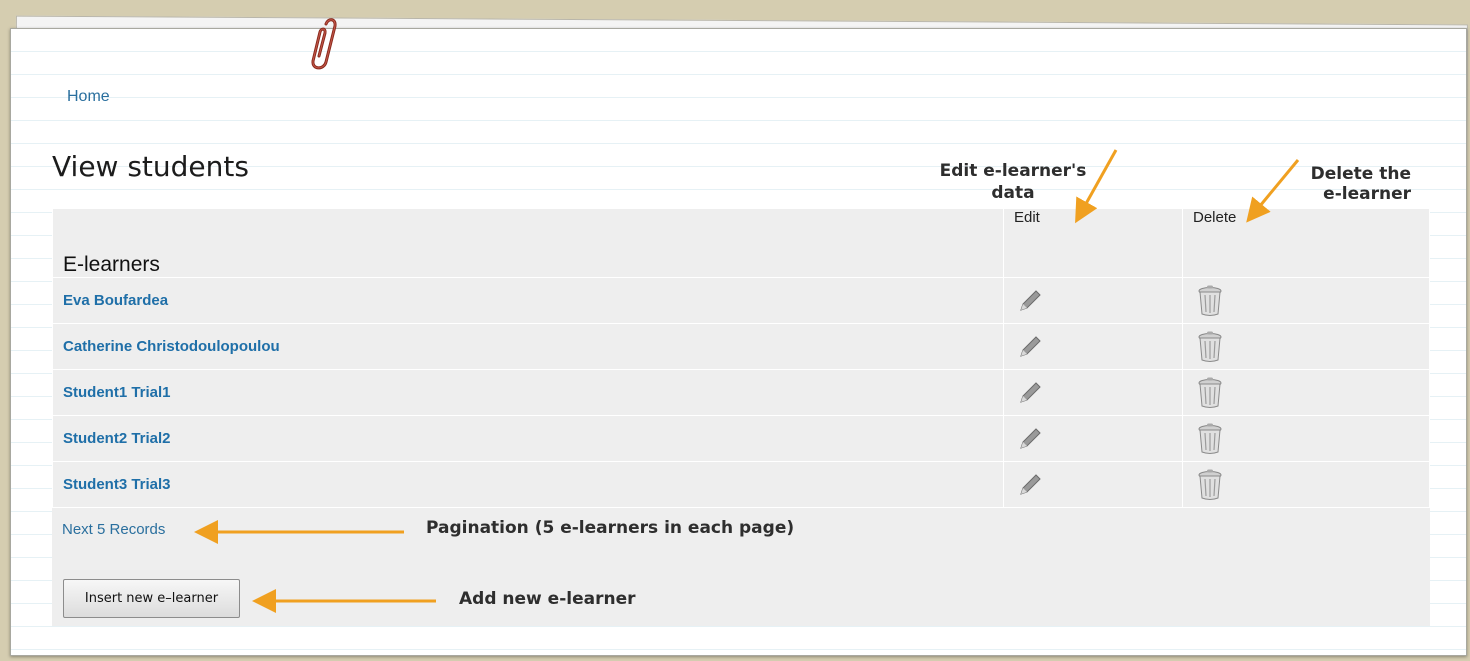 The width and height of the screenshot is (1470, 661). I want to click on arrow-to-edit, so click(1096, 186).